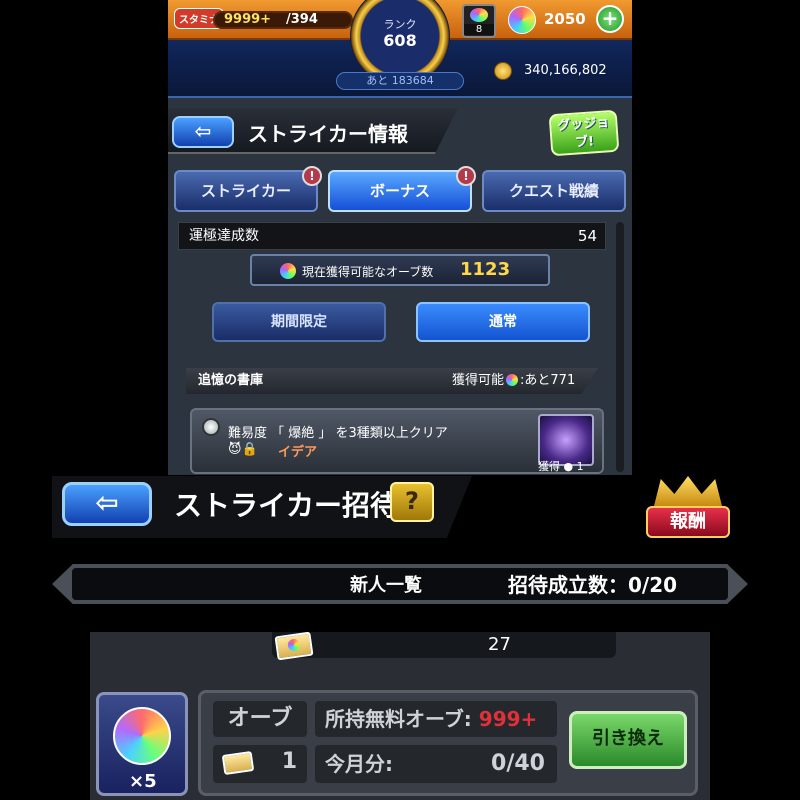 Image resolution: width=800 pixels, height=800 pixels. I want to click on available-orbs-label: 現在獲得可能なオーブ数, so click(368, 272).